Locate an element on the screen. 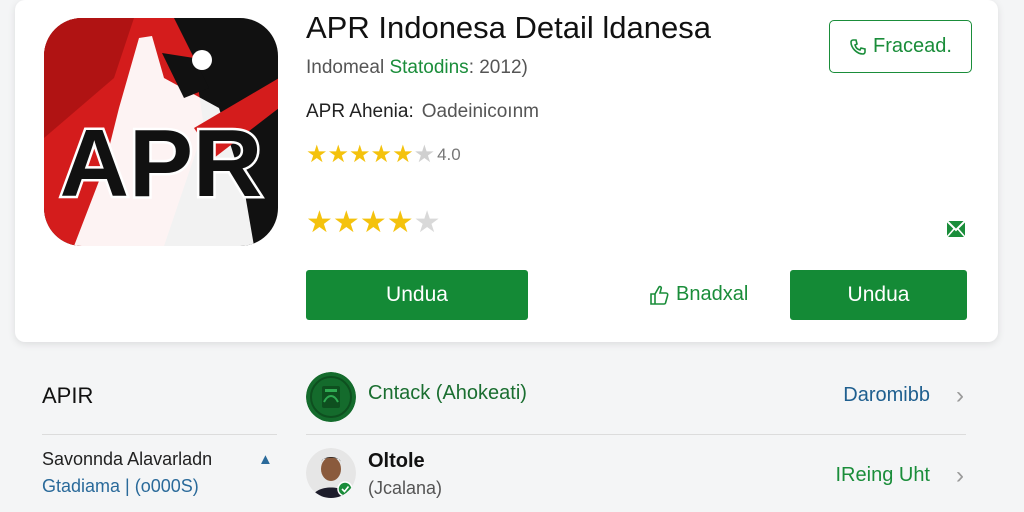  report-flag-icon is located at coordinates (956, 229).